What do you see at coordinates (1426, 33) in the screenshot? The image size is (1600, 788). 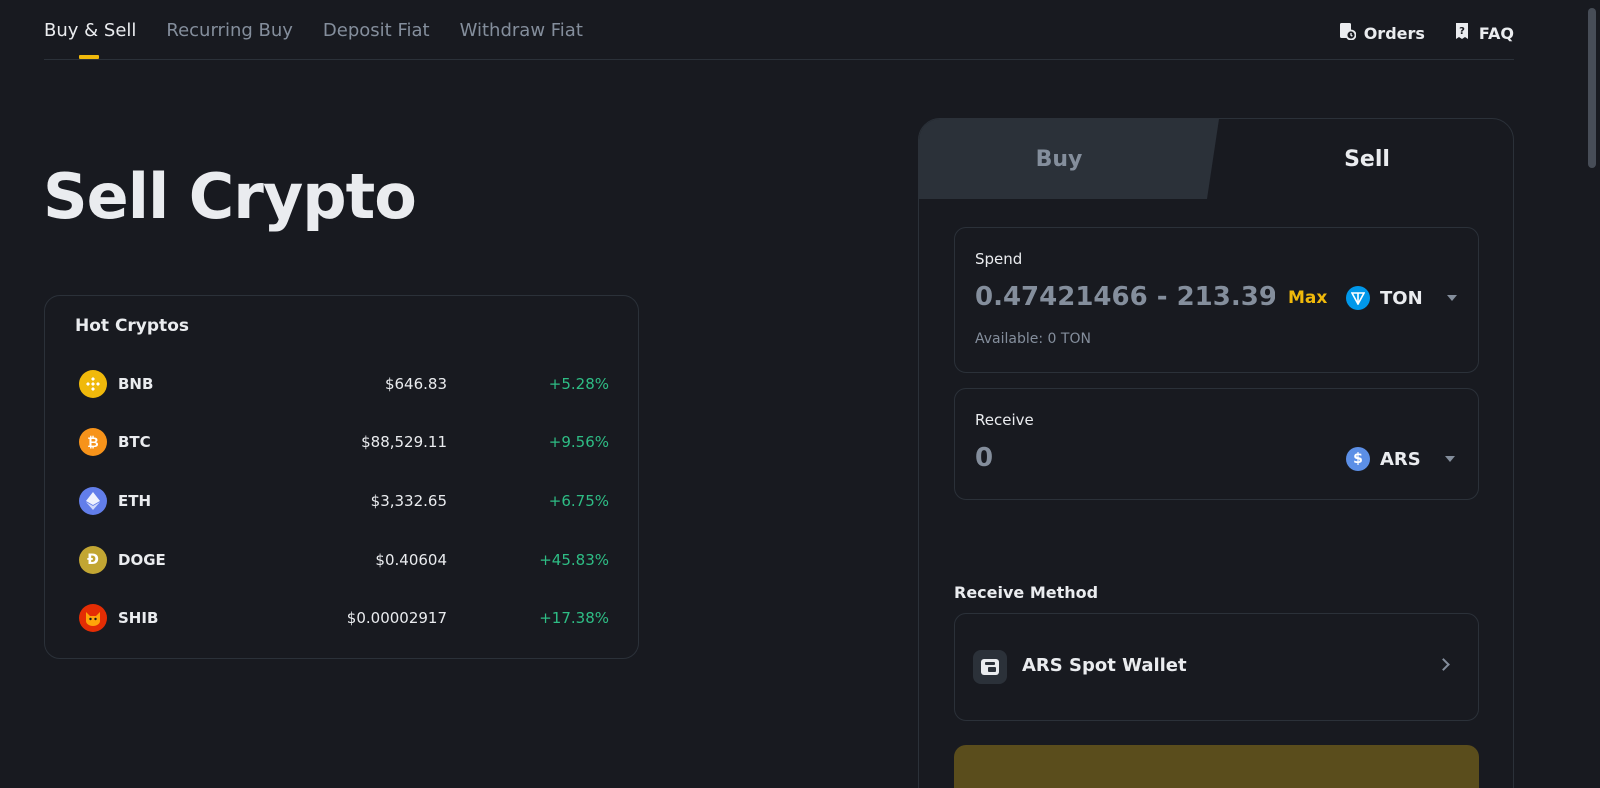 I see `nav-actions: Orders ? FAQ` at bounding box center [1426, 33].